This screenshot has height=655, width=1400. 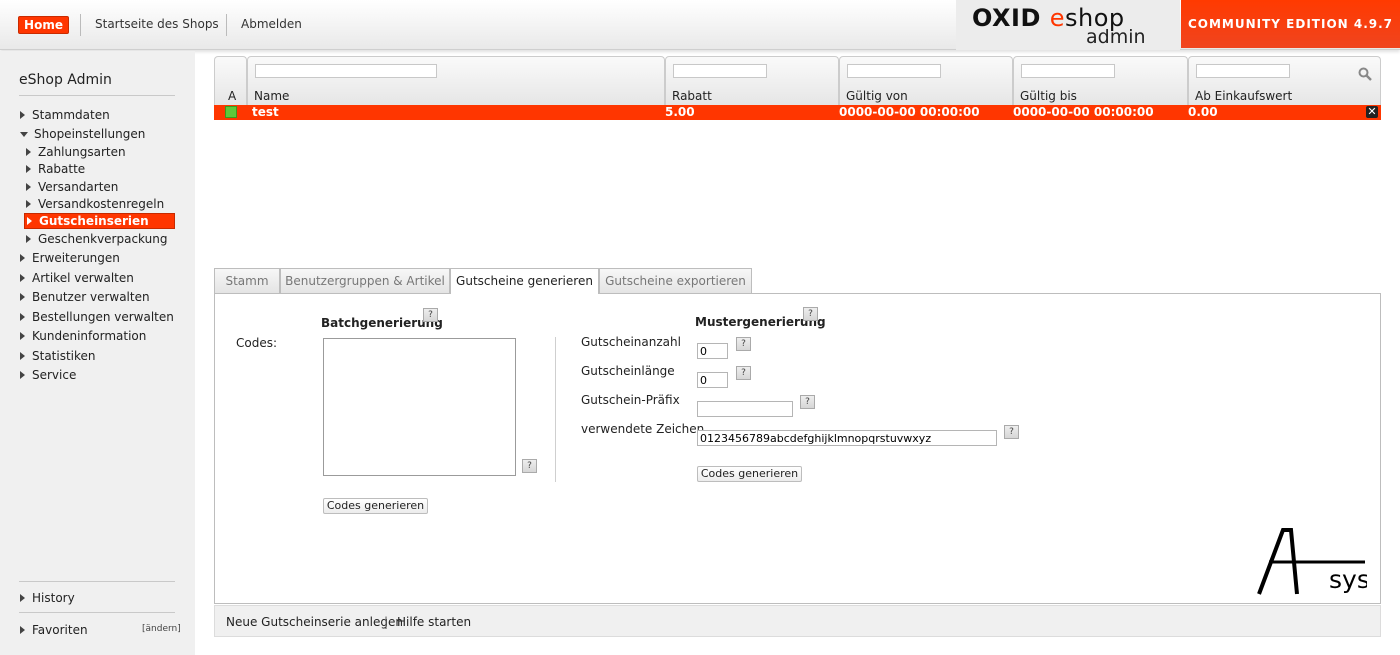 I want to click on nav-statistiken: Statistiken, so click(x=58, y=356).